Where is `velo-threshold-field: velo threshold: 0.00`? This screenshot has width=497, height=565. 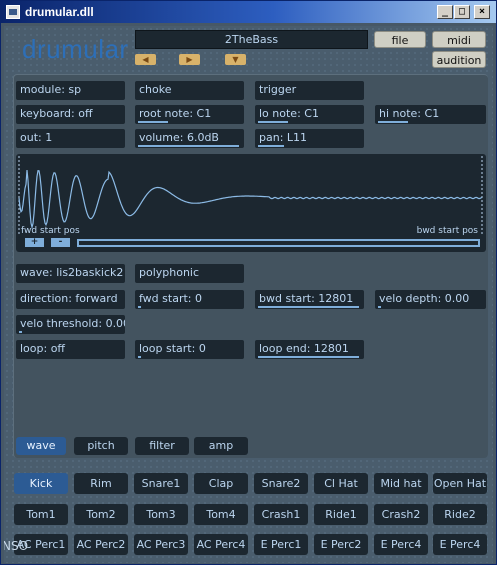
velo-threshold-field: velo threshold: 0.00 is located at coordinates (70, 324).